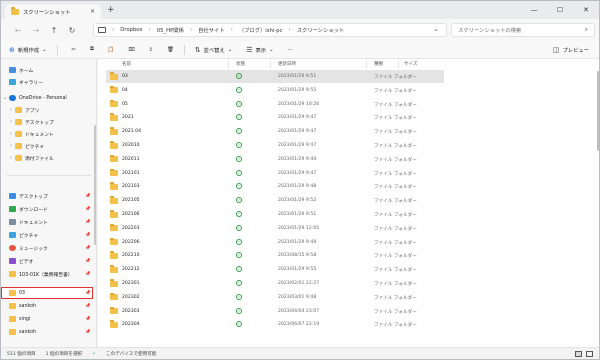  I want to click on up-button: ↑, so click(54, 30).